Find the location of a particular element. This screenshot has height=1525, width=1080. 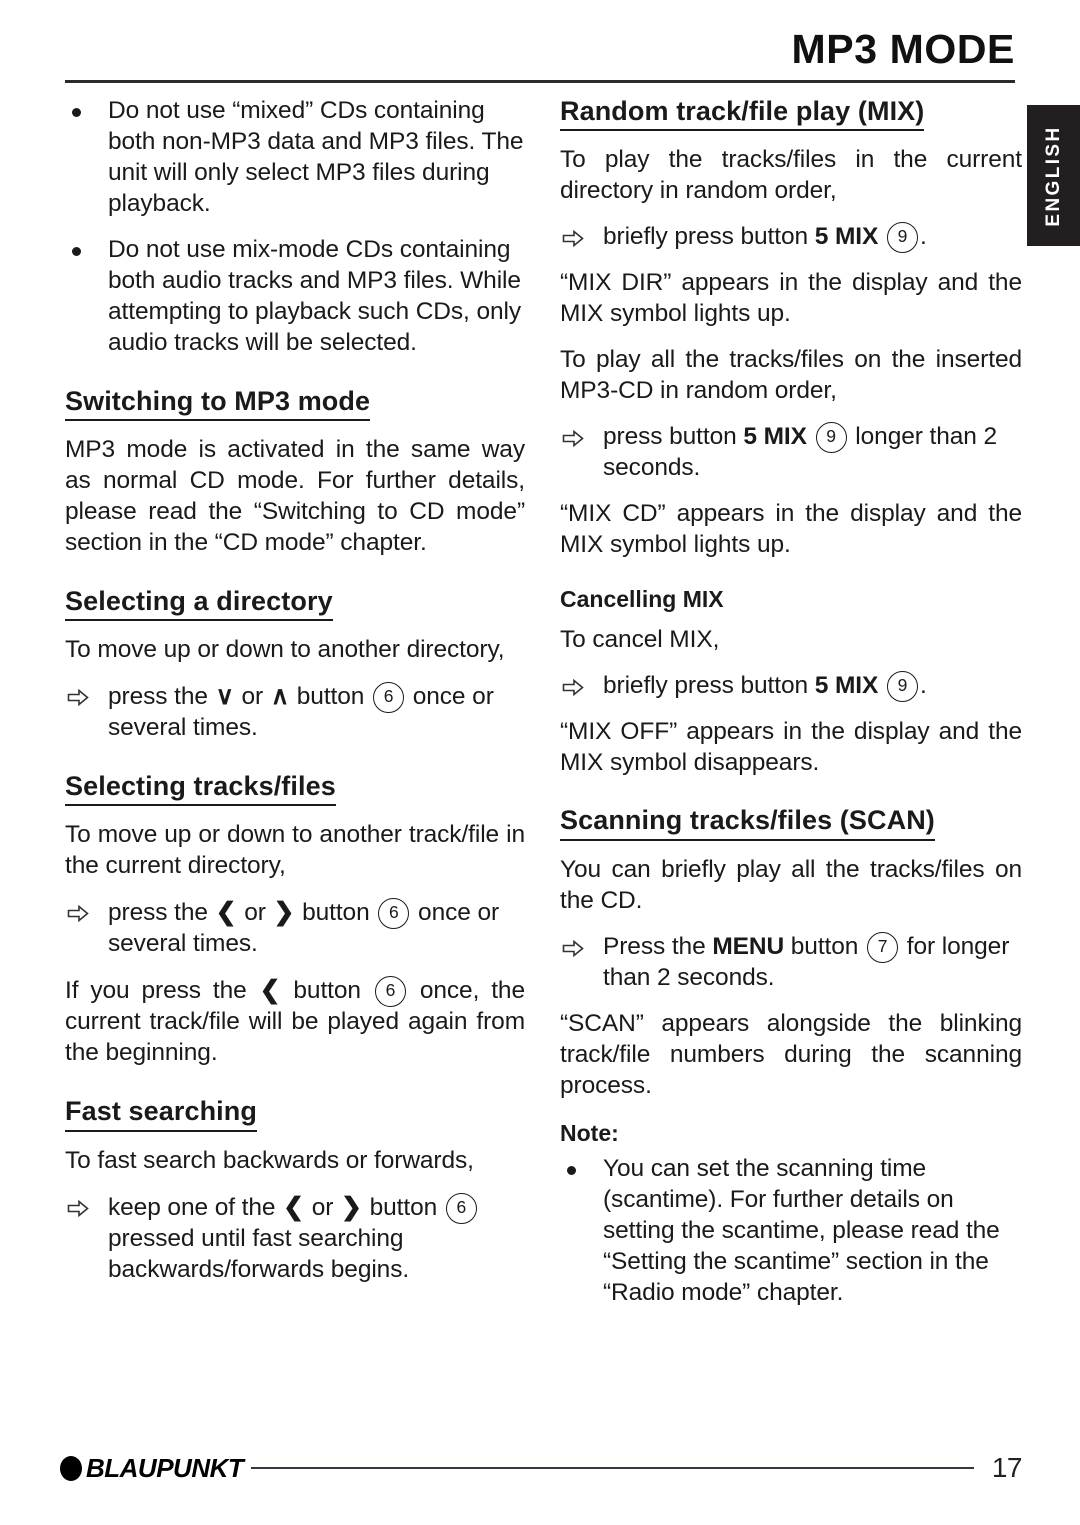

step-text-pre: keep one of the is located at coordinates (192, 1207).